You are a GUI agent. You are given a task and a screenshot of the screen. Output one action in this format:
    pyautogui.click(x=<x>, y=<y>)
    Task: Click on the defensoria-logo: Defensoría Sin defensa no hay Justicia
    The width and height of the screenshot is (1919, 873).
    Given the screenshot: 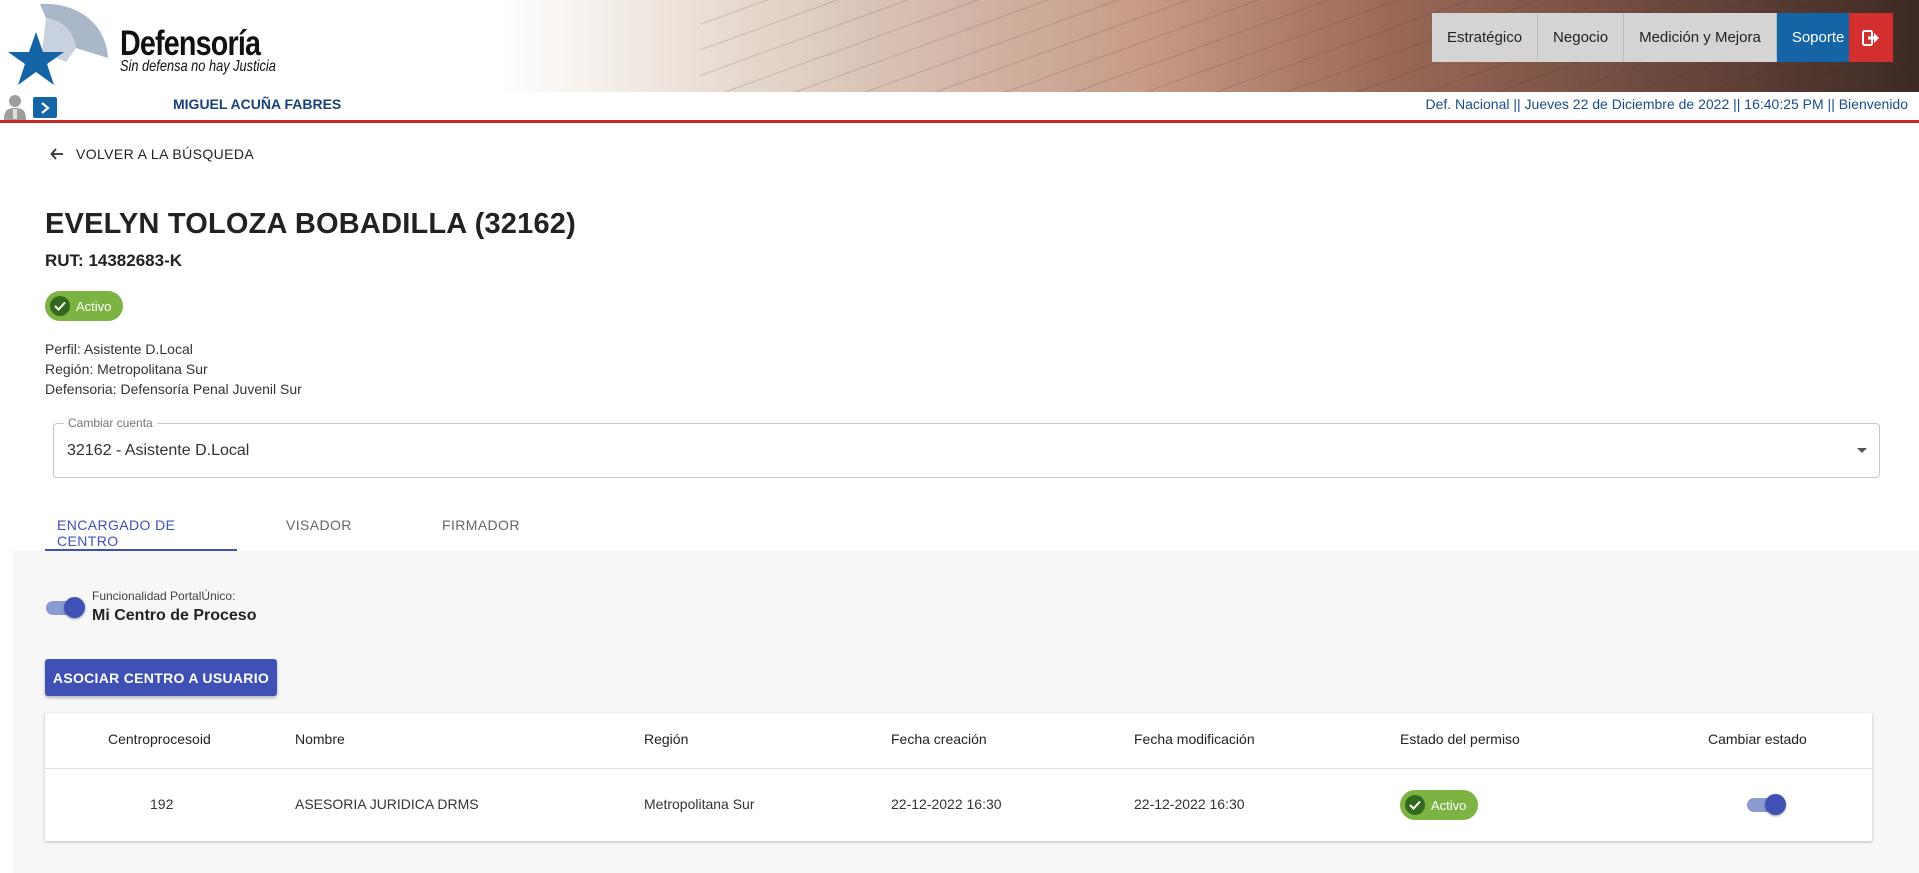 What is the action you would take?
    pyautogui.click(x=141, y=46)
    